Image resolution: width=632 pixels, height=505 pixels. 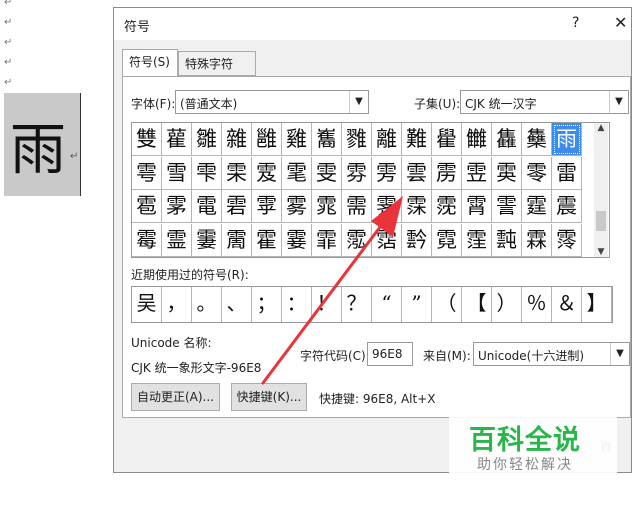 I want to click on arrow-shaft, so click(x=323, y=303).